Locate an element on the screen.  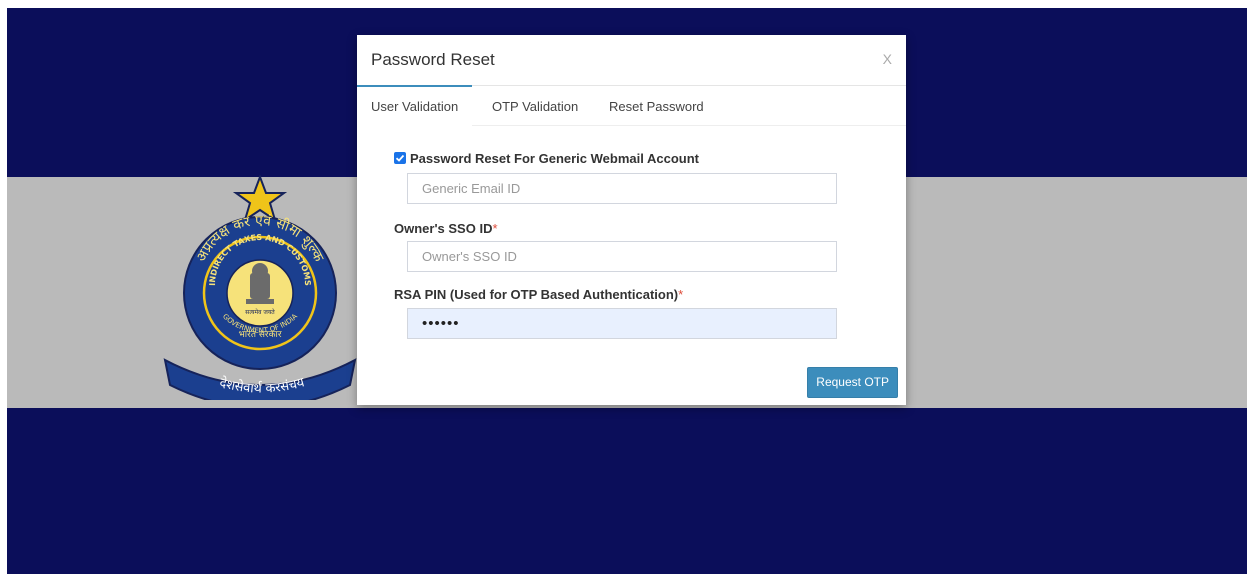
generic-email-input: Generic Email ID is located at coordinates (622, 188).